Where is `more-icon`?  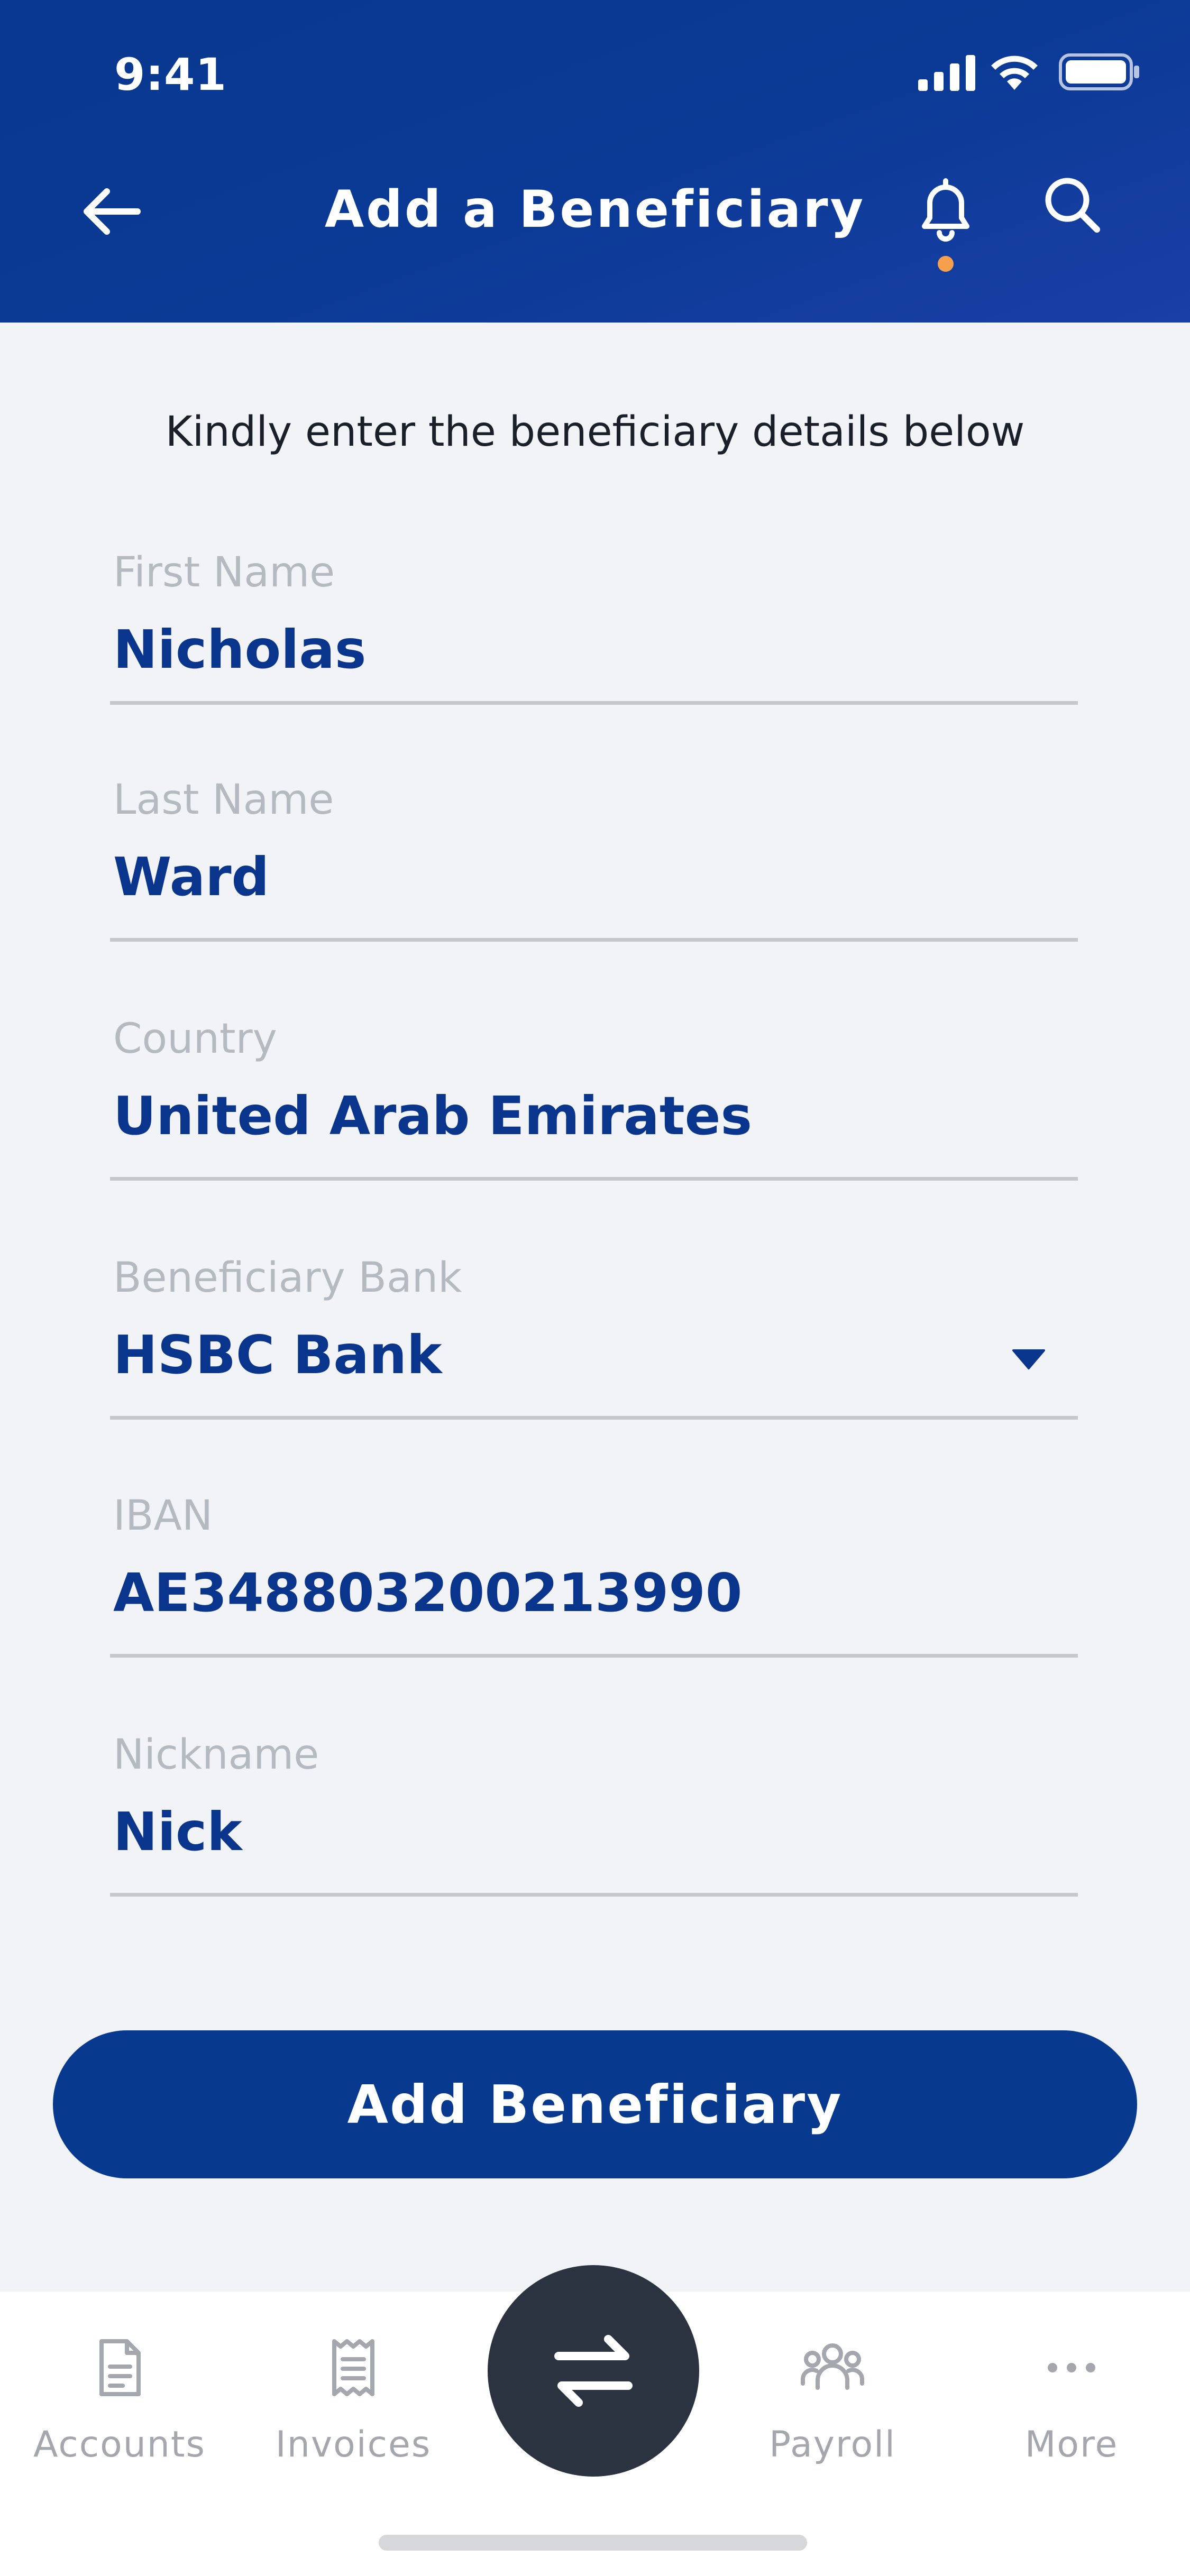
more-icon is located at coordinates (1071, 2367).